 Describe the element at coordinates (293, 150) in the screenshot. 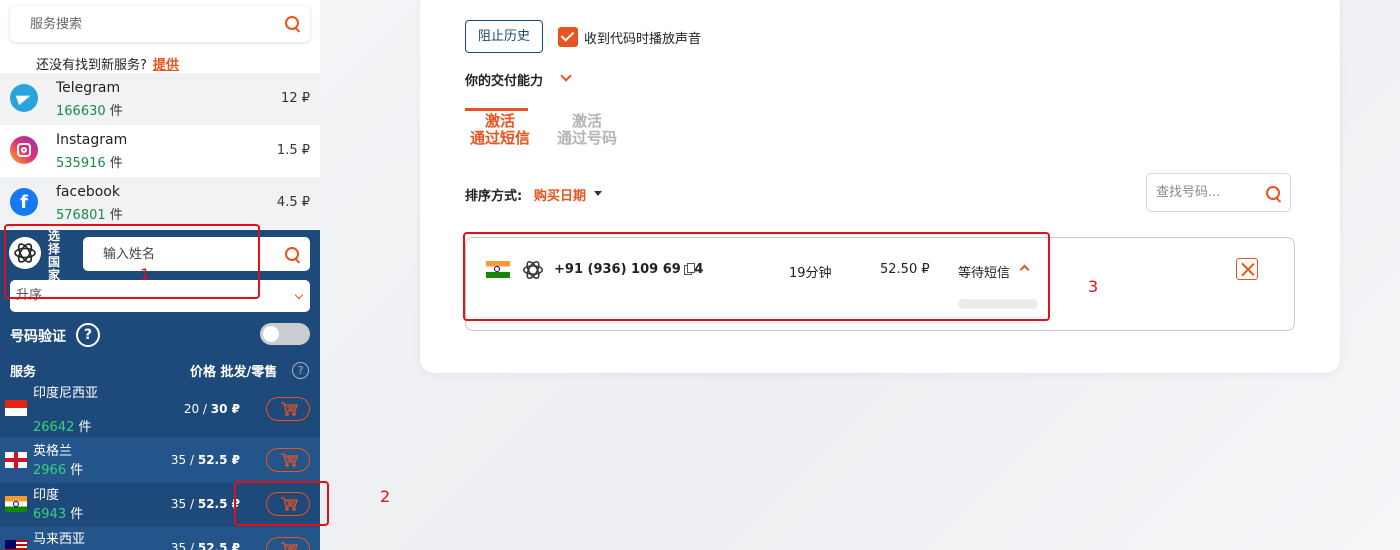

I see `service-price: 1.5 ₽` at that location.